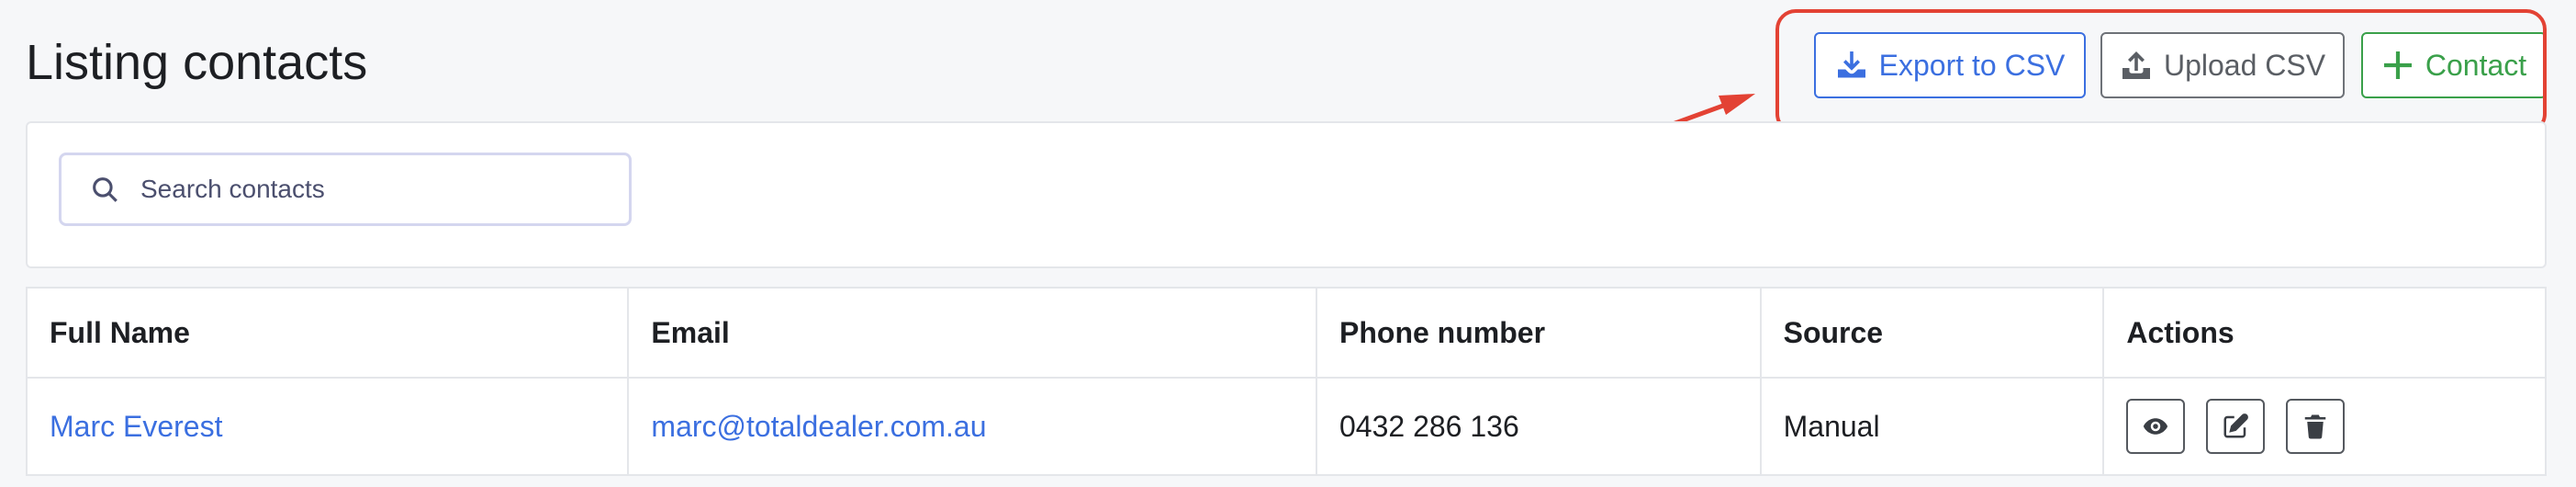  I want to click on edit-contact-button, so click(2236, 427).